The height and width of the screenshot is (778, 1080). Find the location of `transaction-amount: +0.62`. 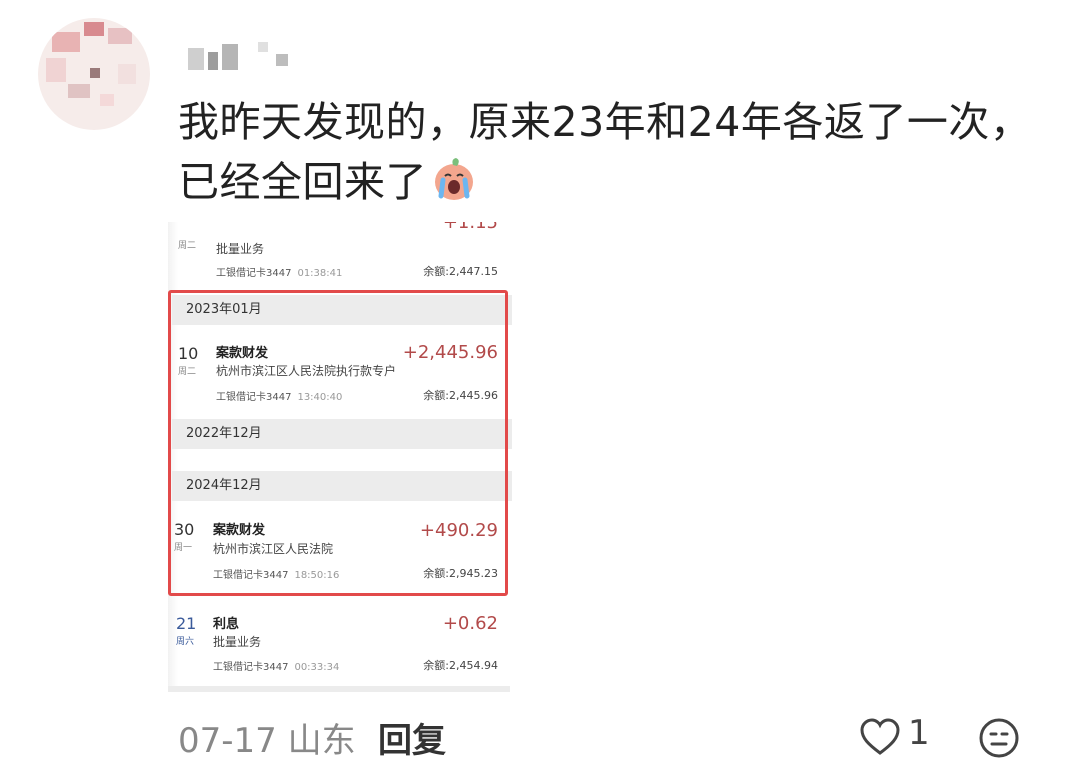

transaction-amount: +0.62 is located at coordinates (470, 623).